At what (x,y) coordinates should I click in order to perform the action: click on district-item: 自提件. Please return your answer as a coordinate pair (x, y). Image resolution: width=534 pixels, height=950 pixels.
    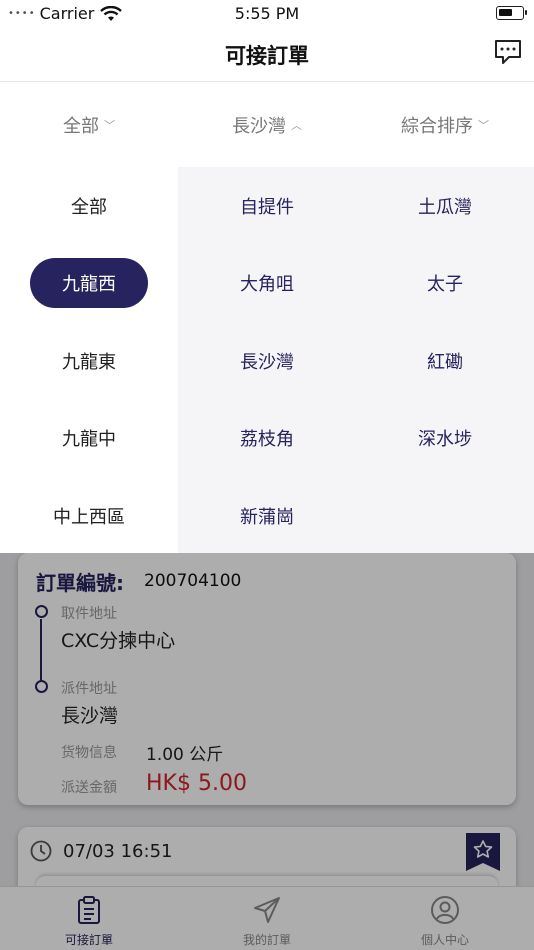
    Looking at the image, I should click on (267, 206).